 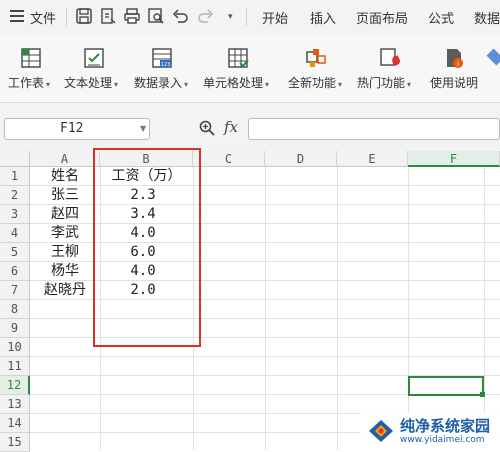 What do you see at coordinates (230, 17) in the screenshot?
I see `quick-access-dropdown-icon: ▾` at bounding box center [230, 17].